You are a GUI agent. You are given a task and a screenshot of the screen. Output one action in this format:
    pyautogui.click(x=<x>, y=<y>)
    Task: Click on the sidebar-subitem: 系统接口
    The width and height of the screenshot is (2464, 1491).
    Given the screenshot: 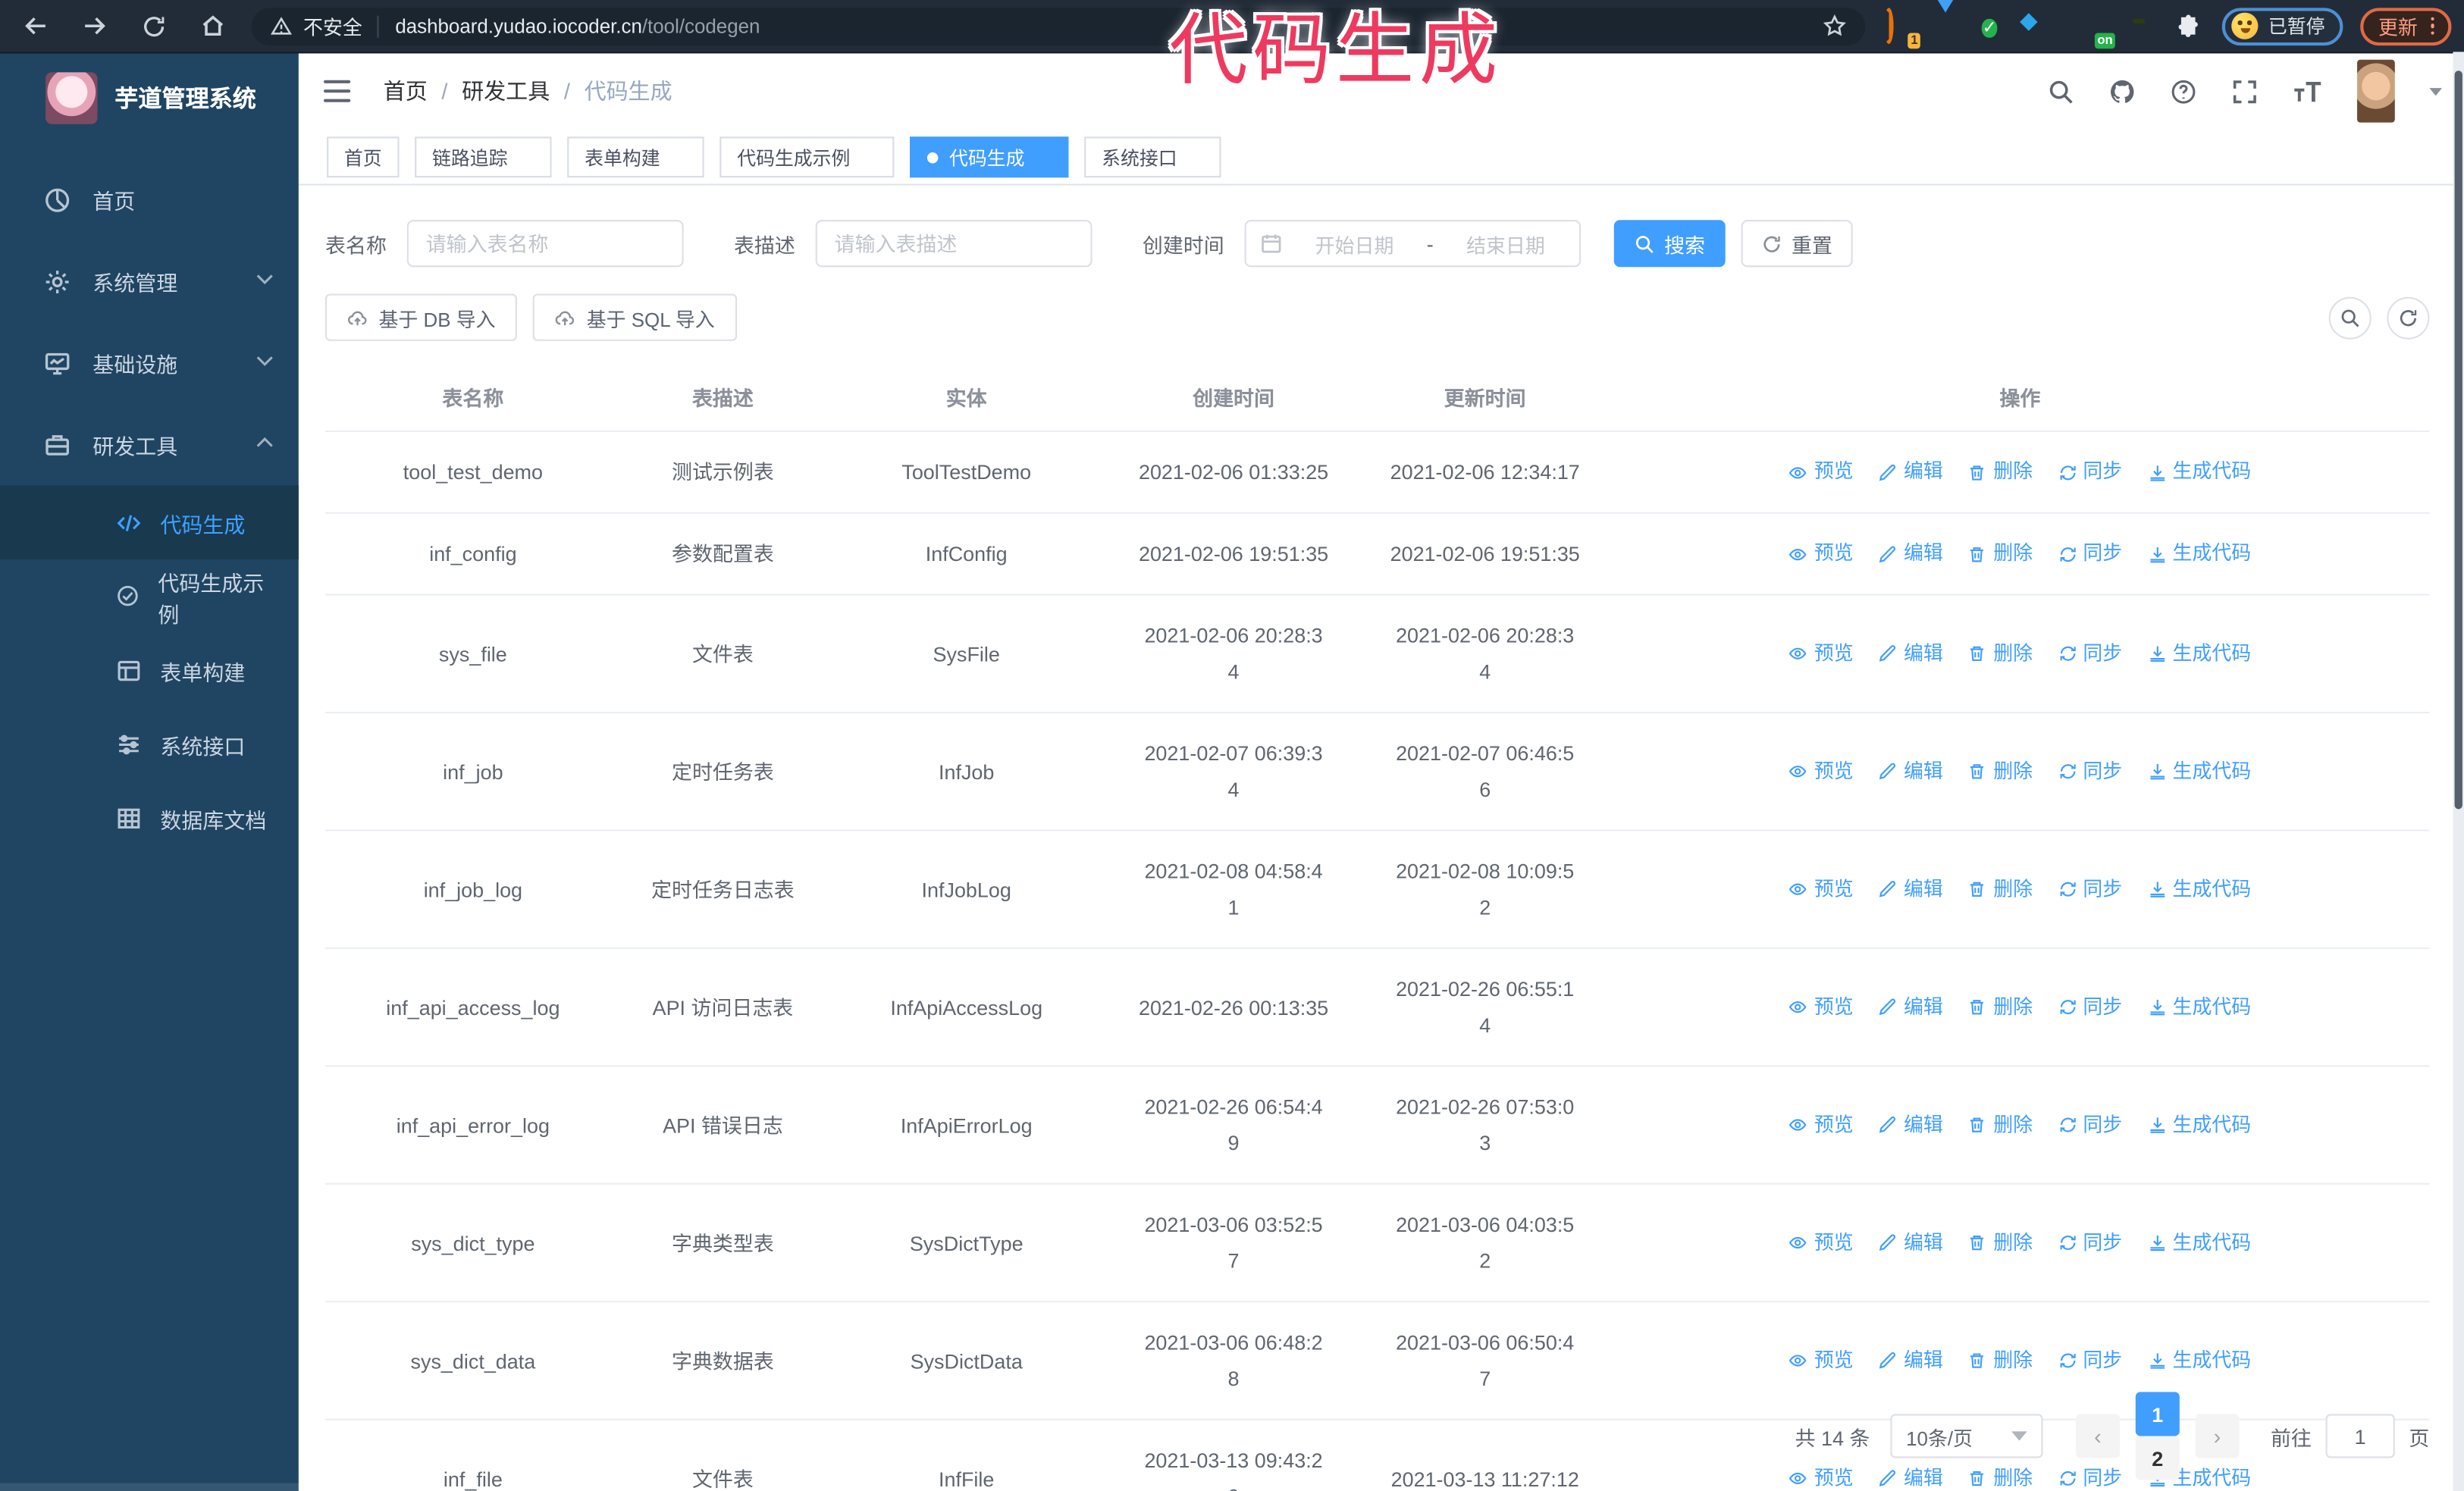 What is the action you would take?
    pyautogui.click(x=150, y=744)
    